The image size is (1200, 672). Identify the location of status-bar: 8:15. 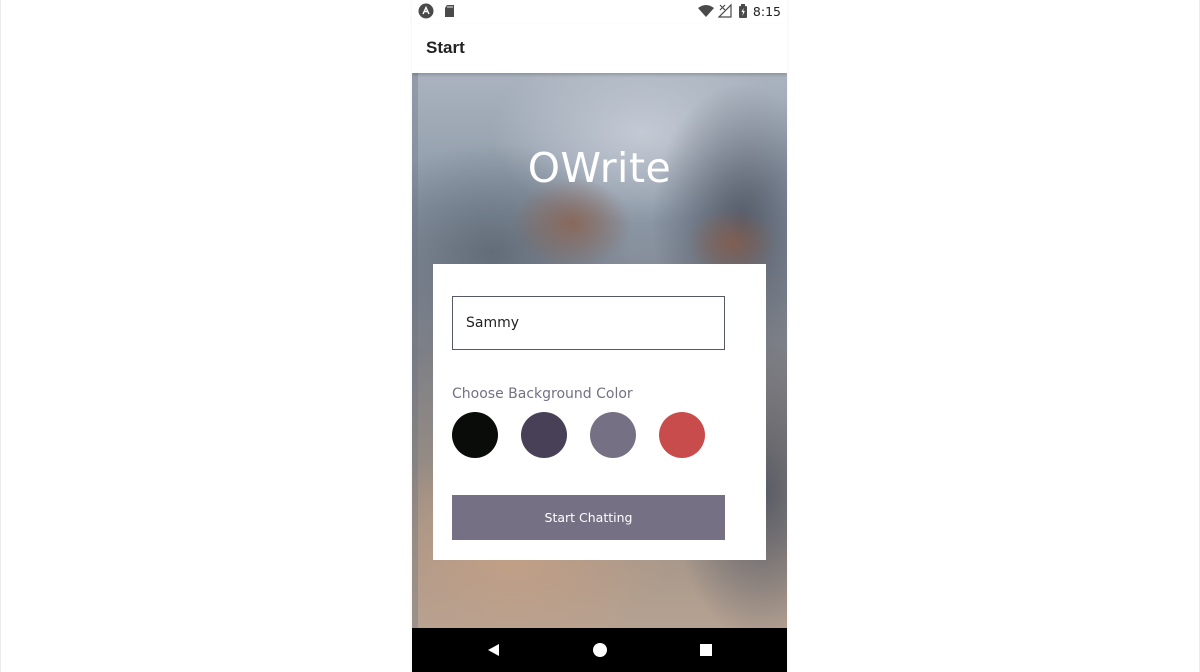
(599, 12).